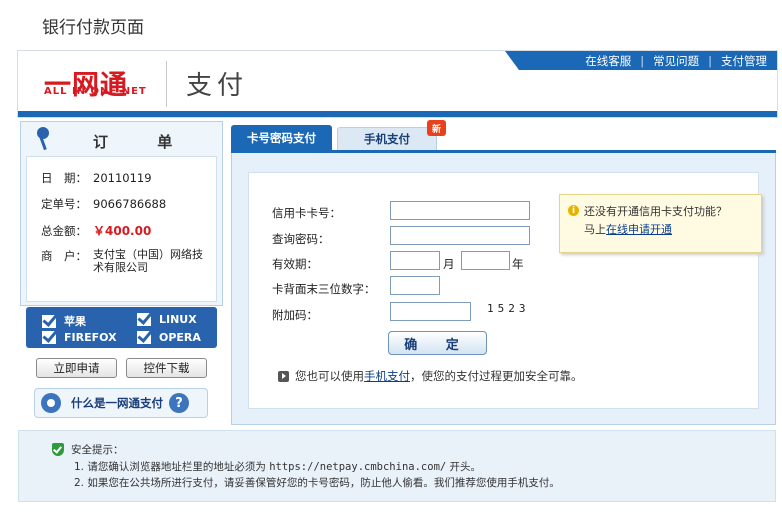 The width and height of the screenshot is (782, 513). Describe the element at coordinates (64, 256) in the screenshot. I see `merchant-label: 商 户：` at that location.